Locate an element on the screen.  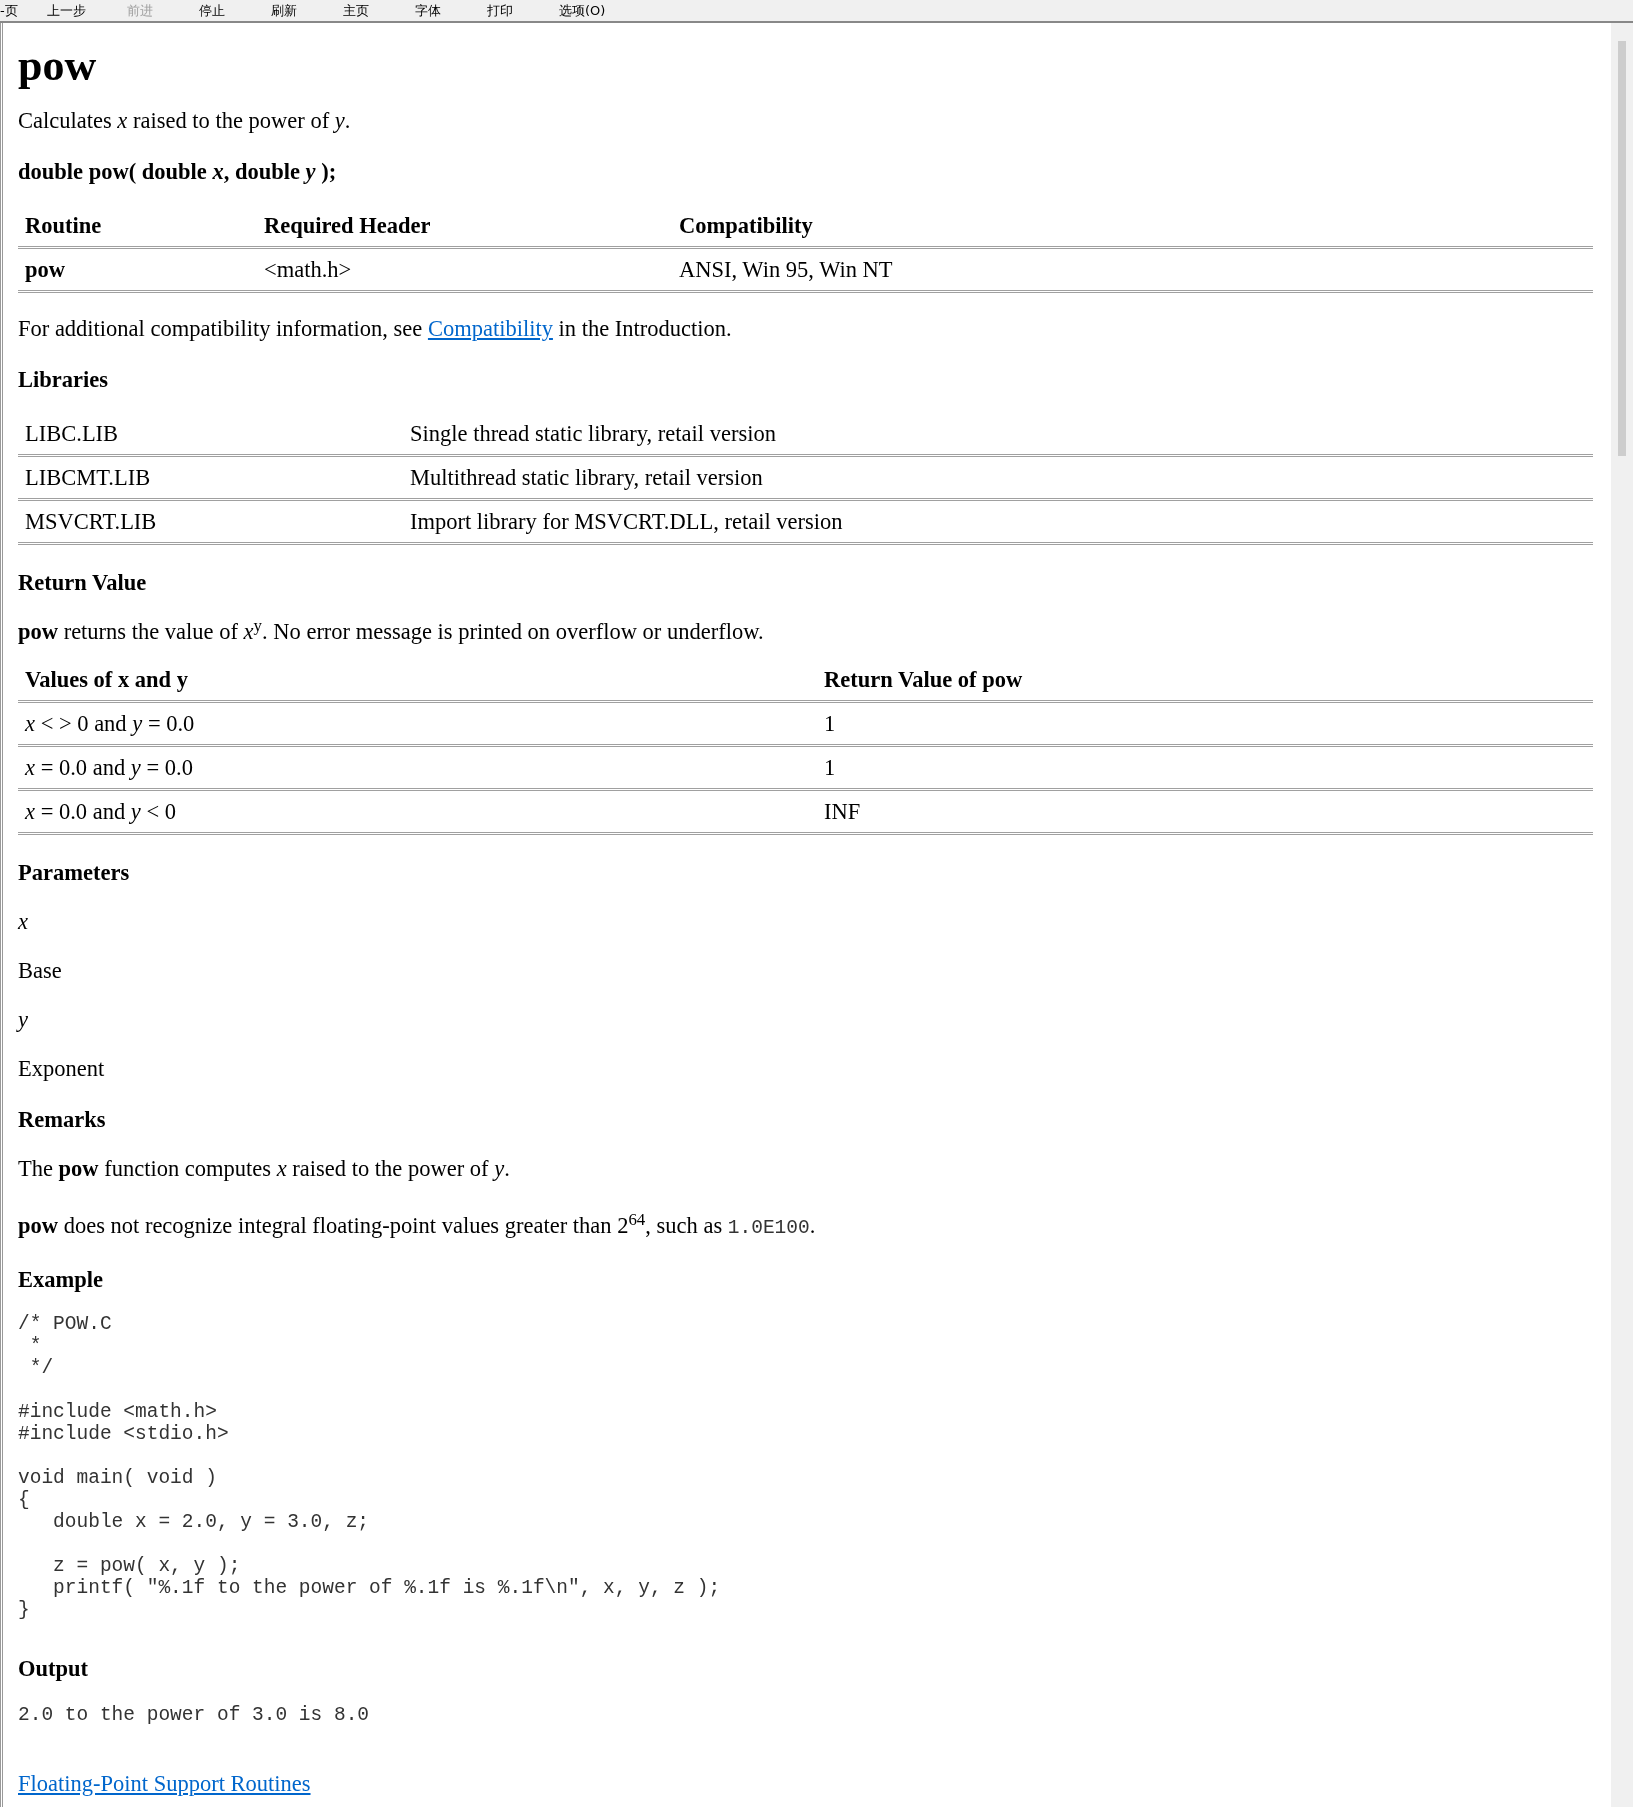
column-header: Return Value of pow is located at coordinates (1205, 680).